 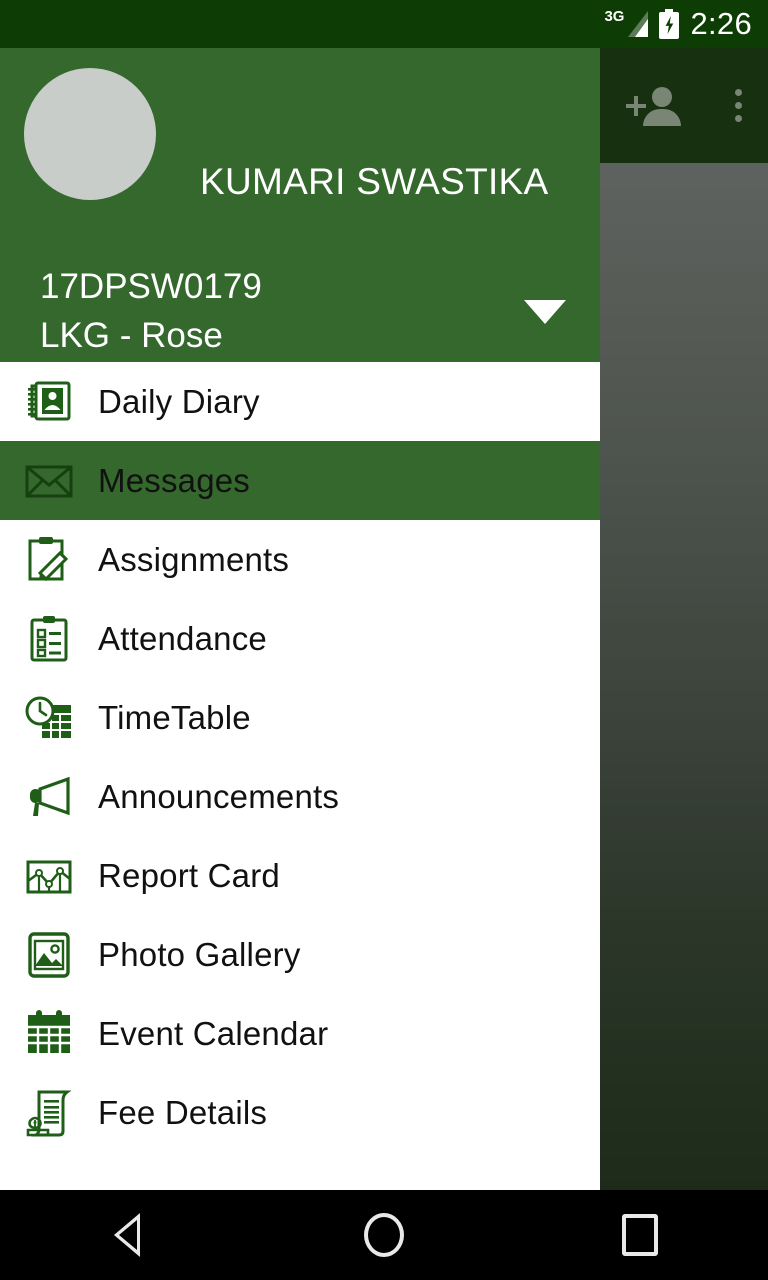 I want to click on system-navigation-bar, so click(x=384, y=1235).